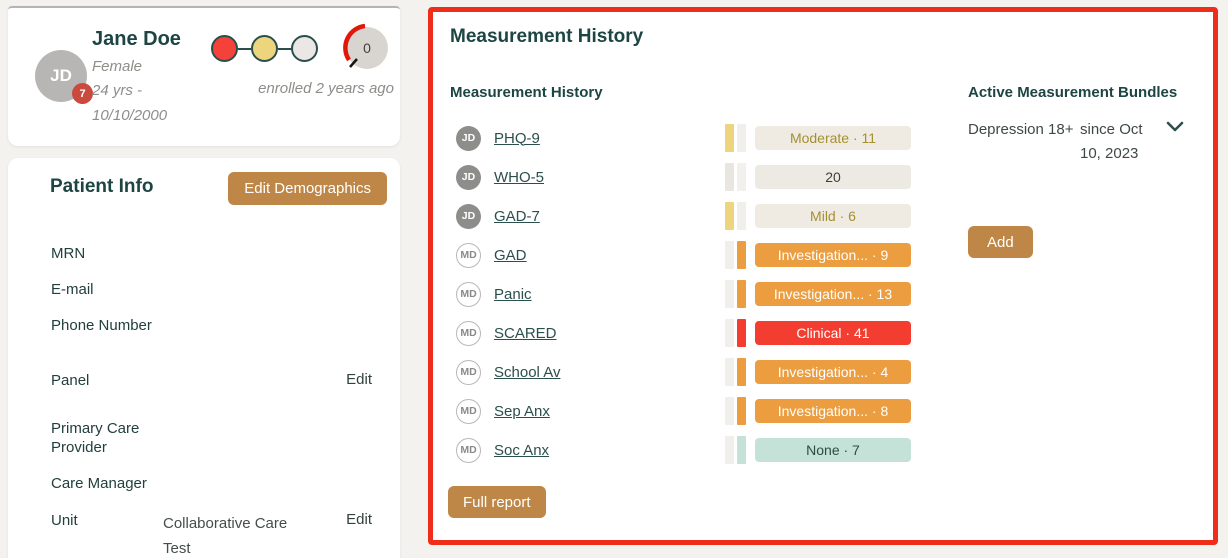 This screenshot has width=1228, height=558. What do you see at coordinates (833, 255) in the screenshot?
I see `severity-badge: Investigation... · 9` at bounding box center [833, 255].